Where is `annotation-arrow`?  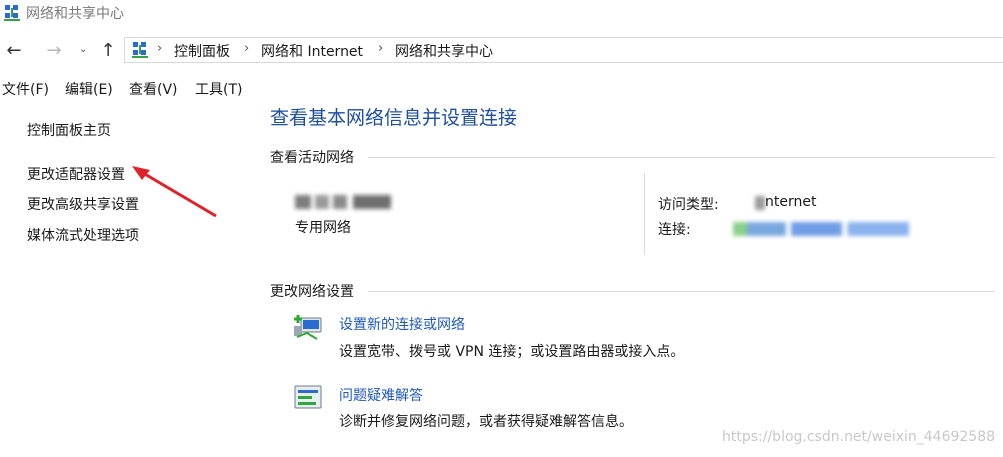
annotation-arrow is located at coordinates (174, 192).